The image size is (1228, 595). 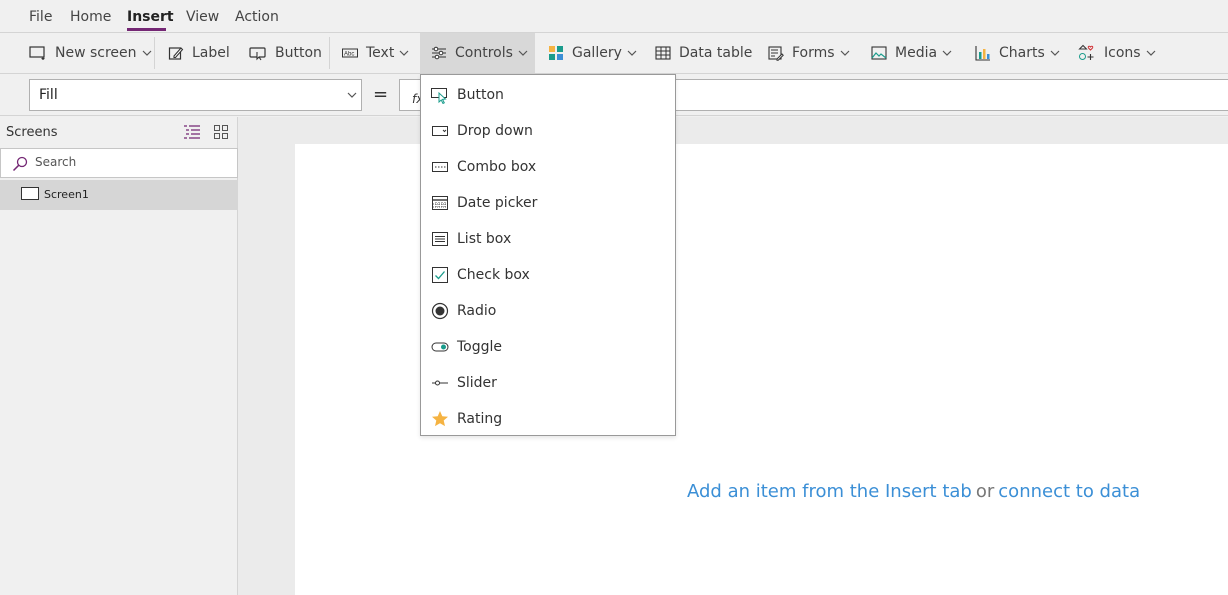 I want to click on gallery-button-label: Gallery, so click(x=597, y=53).